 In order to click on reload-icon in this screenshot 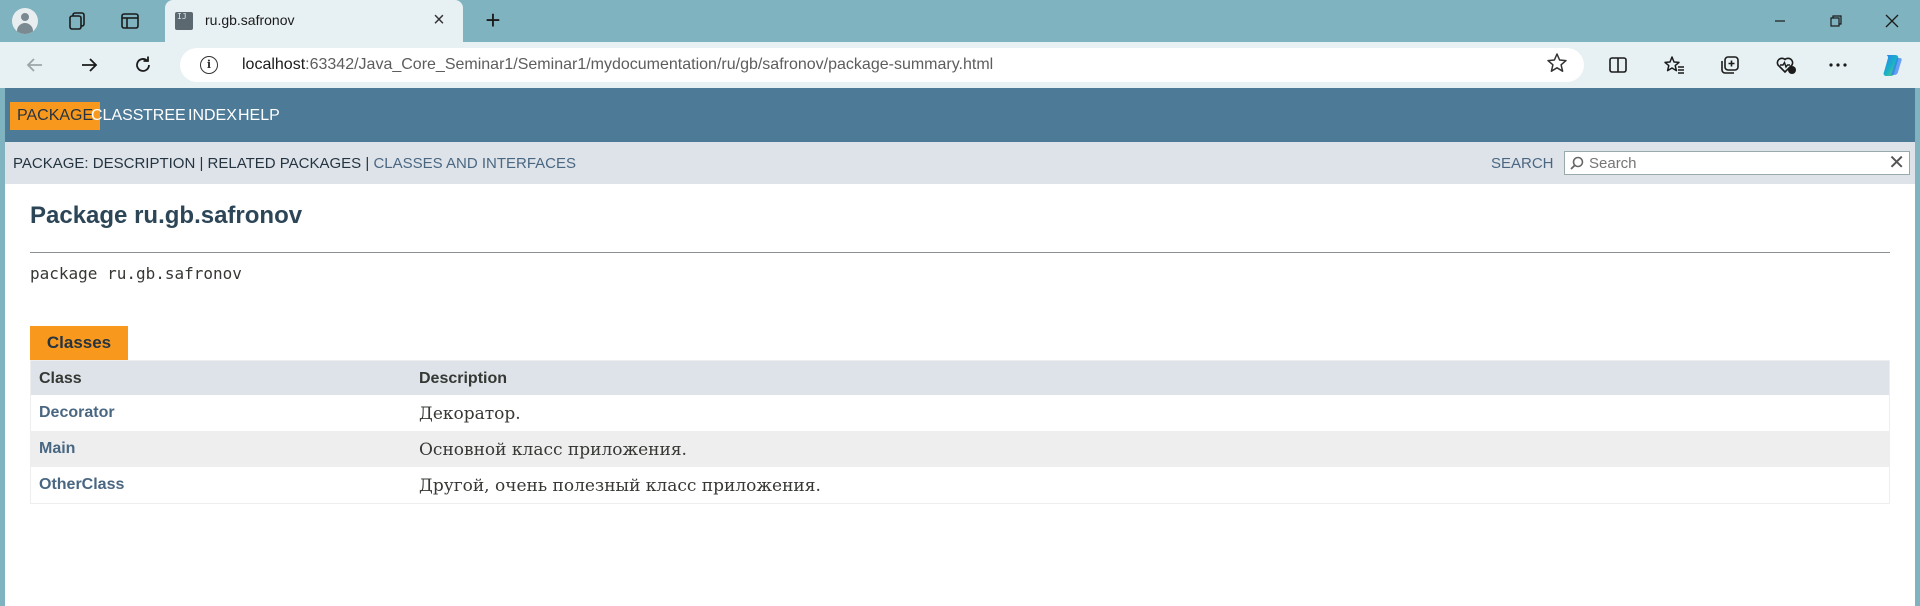, I will do `click(143, 65)`.